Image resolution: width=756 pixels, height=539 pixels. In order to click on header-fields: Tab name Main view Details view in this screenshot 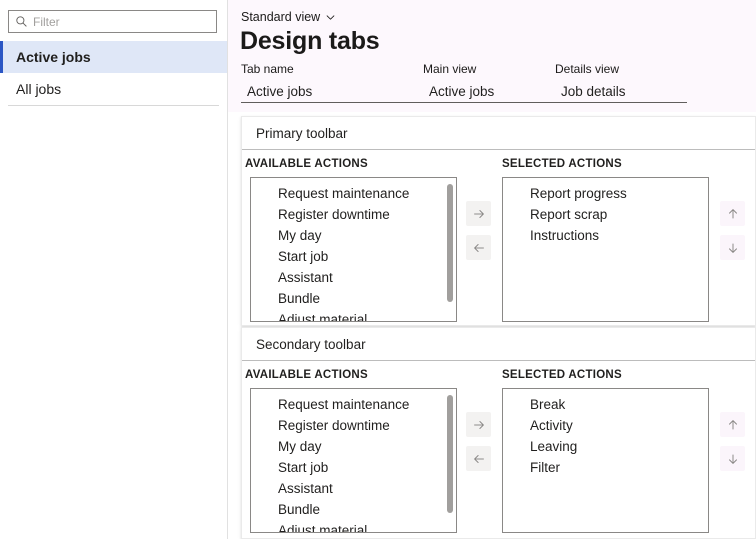, I will do `click(496, 82)`.